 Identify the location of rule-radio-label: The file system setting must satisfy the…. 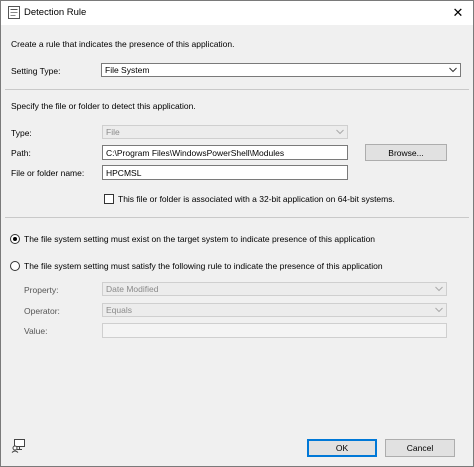
(203, 266).